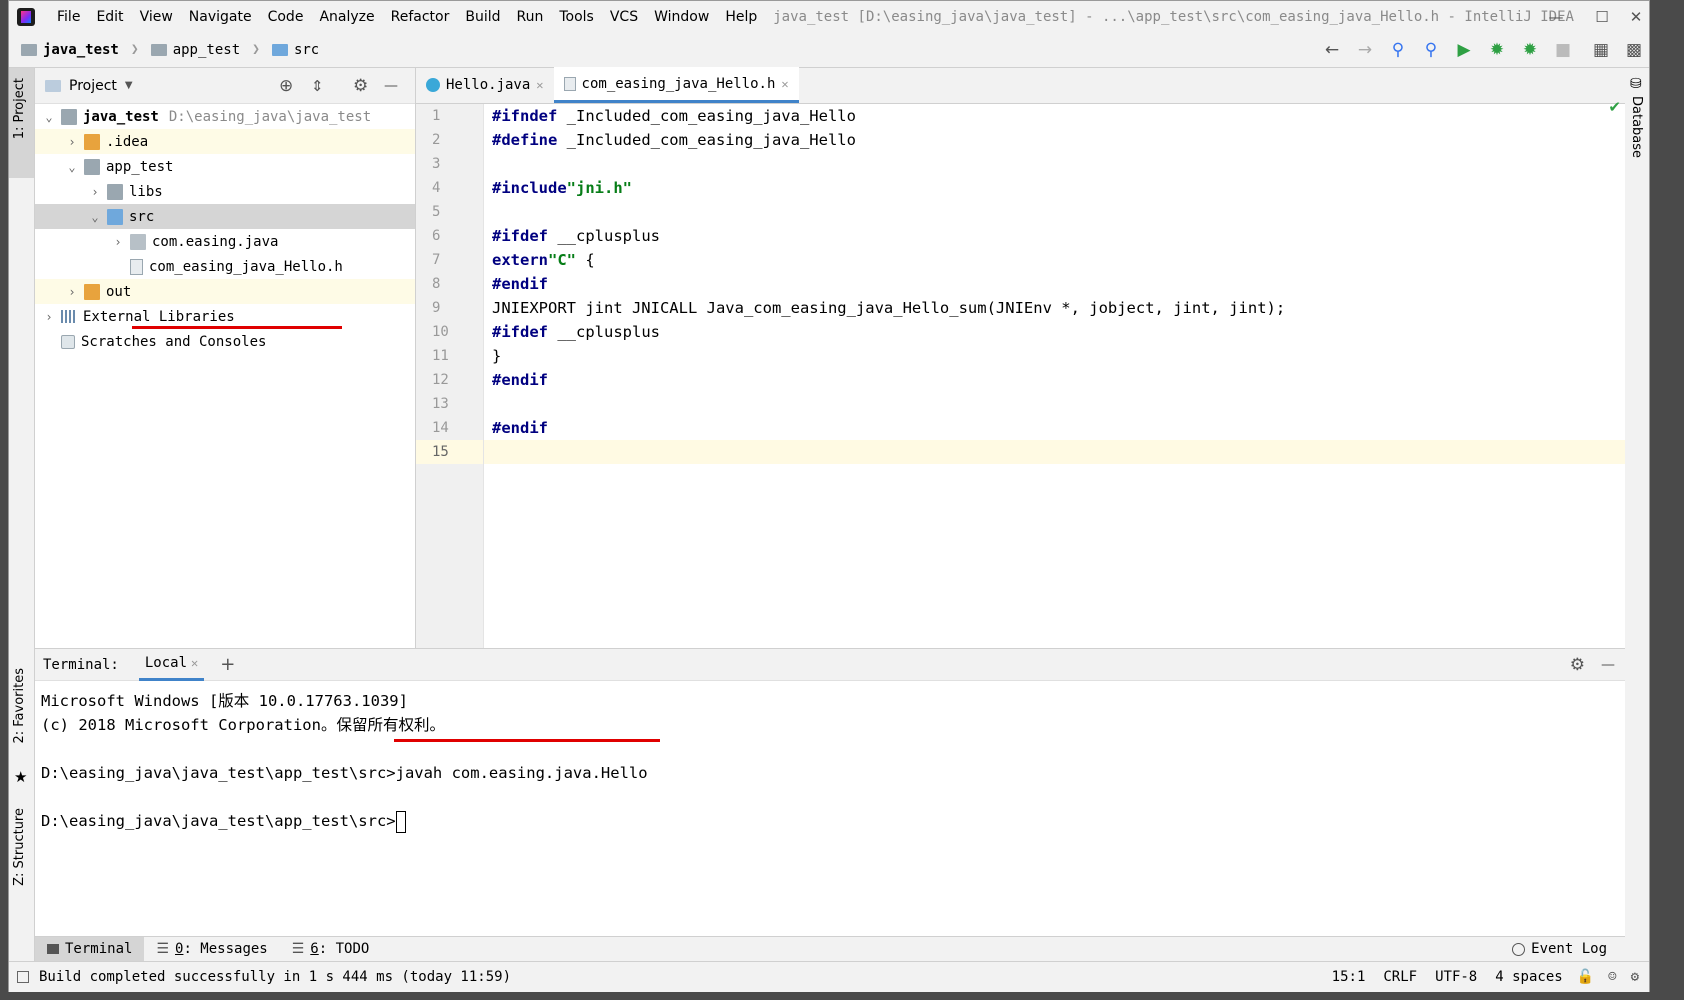 The image size is (1684, 1000). What do you see at coordinates (331, 949) in the screenshot?
I see `tool-tab-todo: ☰ 6: TODO` at bounding box center [331, 949].